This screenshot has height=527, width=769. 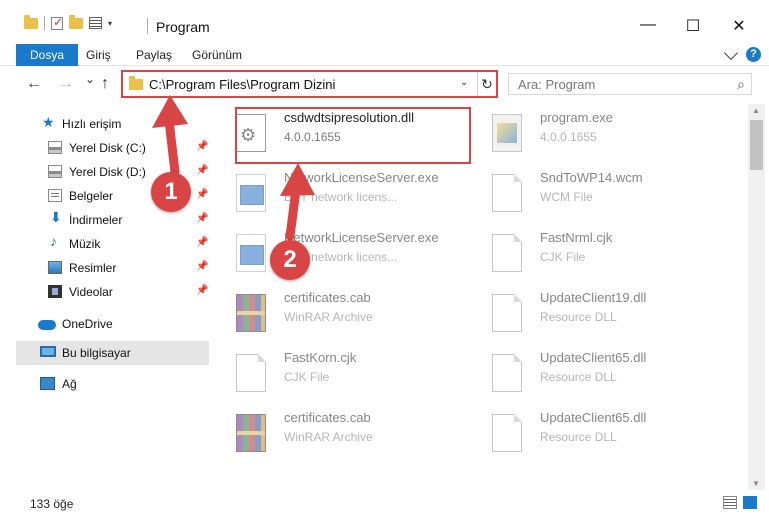 What do you see at coordinates (110, 23) in the screenshot?
I see `customize-toolbar-chevron-icon: ▾` at bounding box center [110, 23].